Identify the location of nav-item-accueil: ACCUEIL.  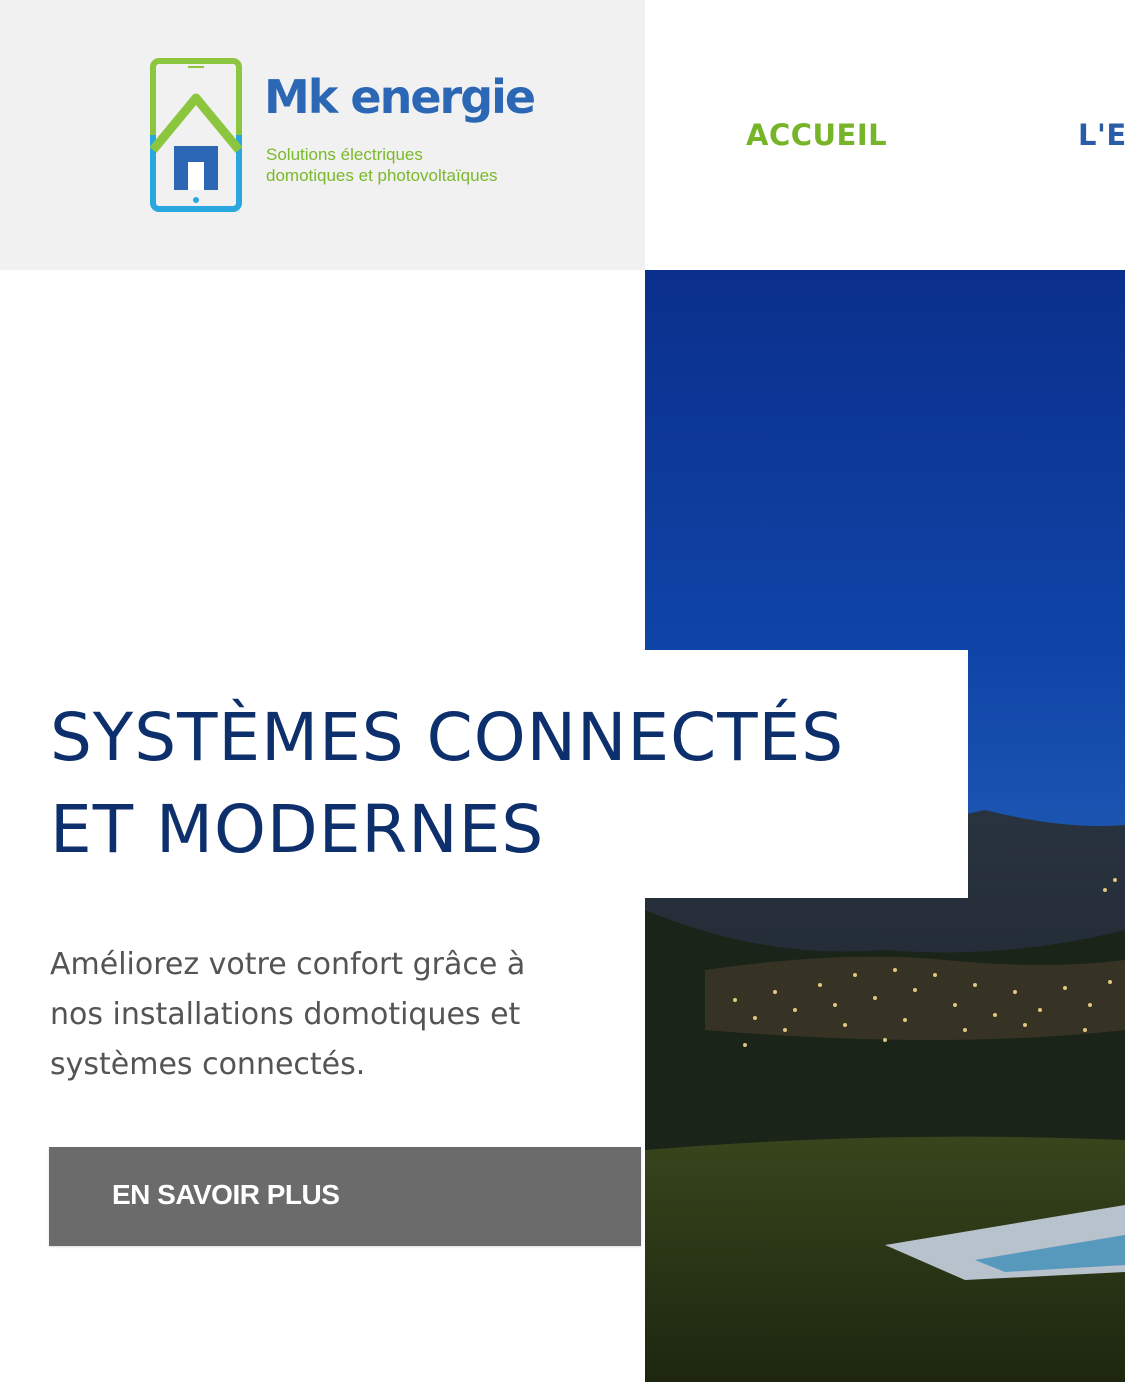
(816, 135).